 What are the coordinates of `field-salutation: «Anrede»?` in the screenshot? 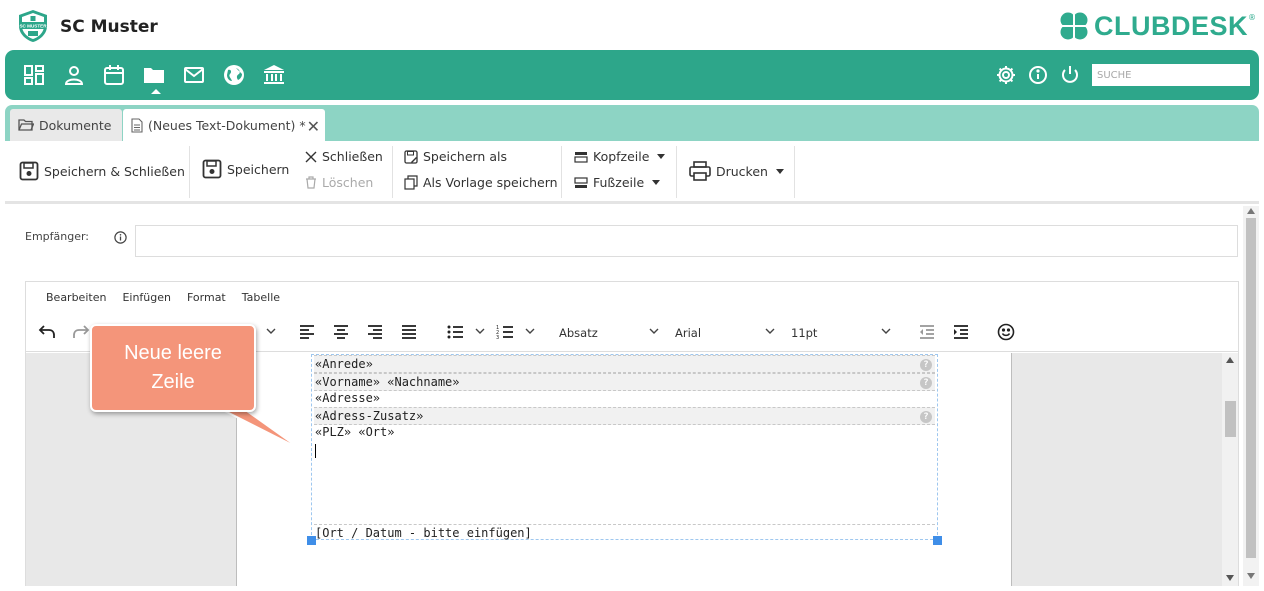 It's located at (624, 364).